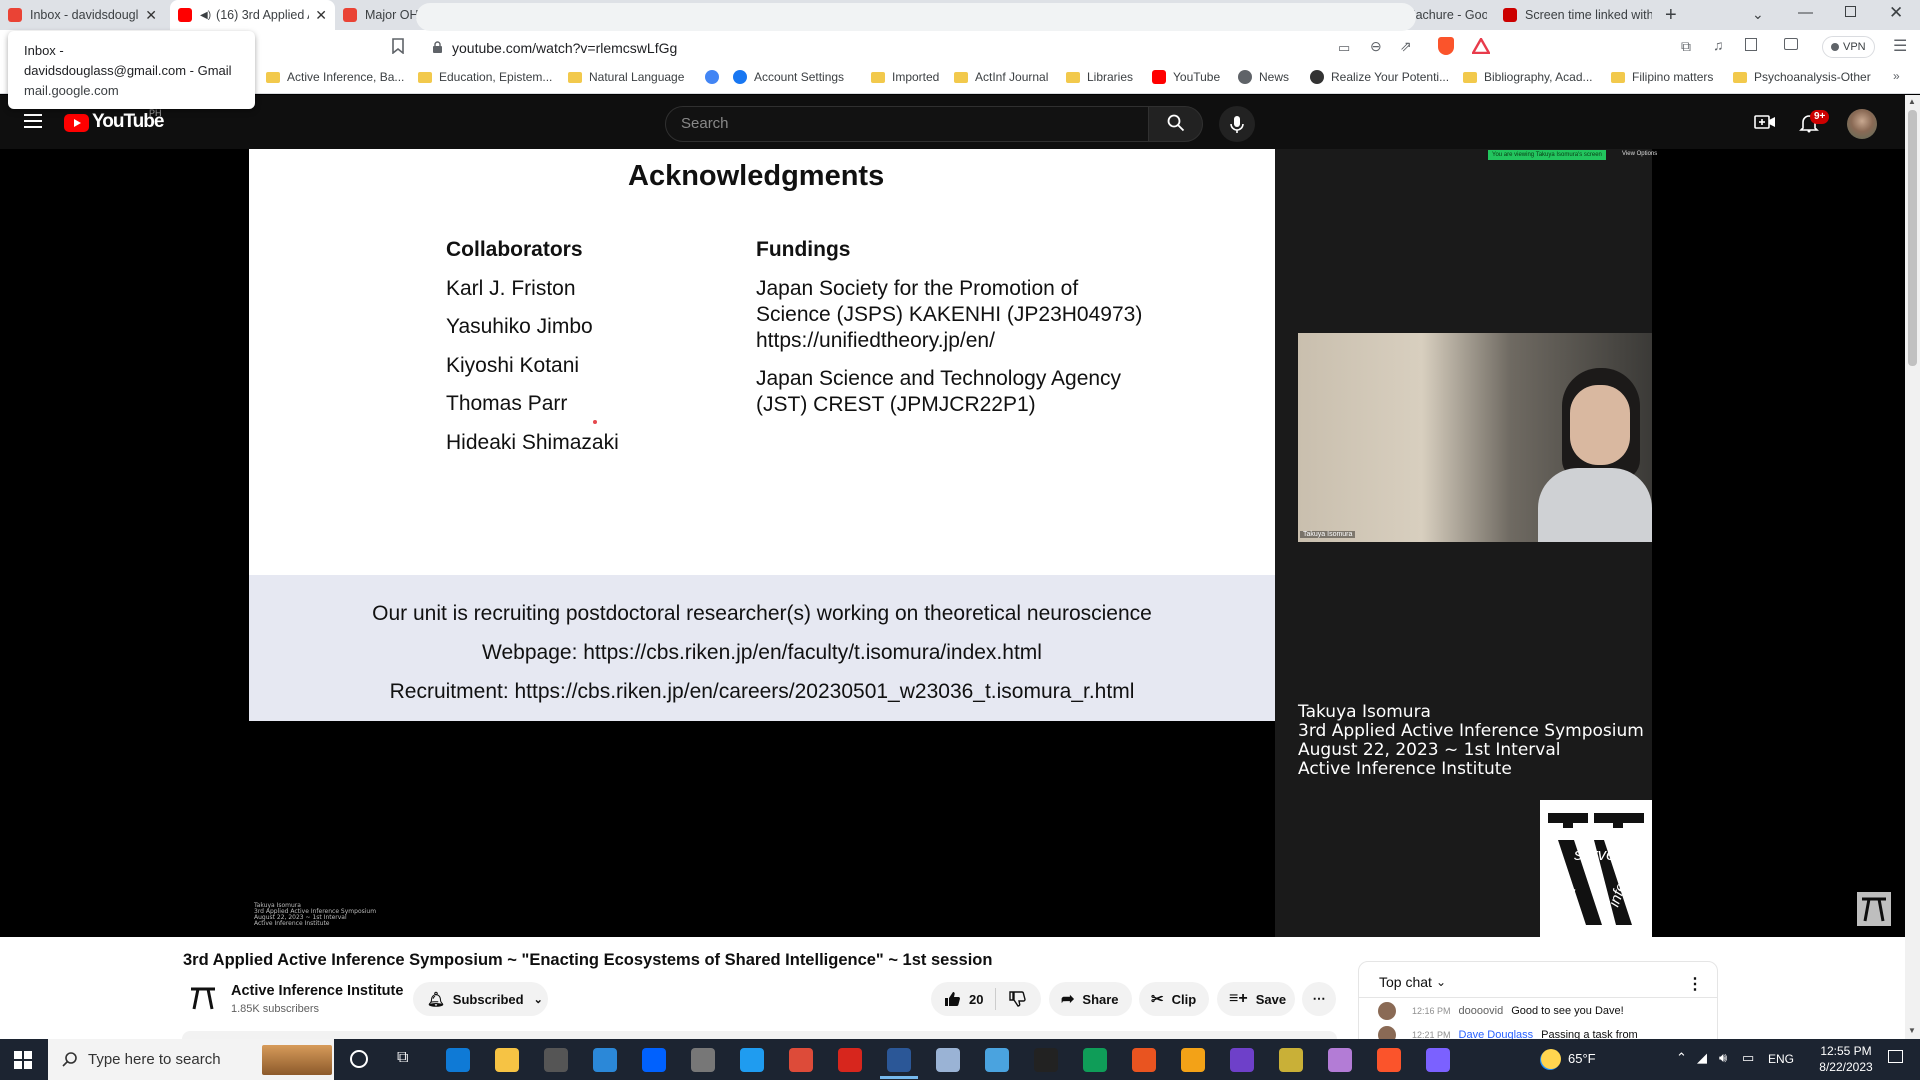 This screenshot has width=1920, height=1080. Describe the element at coordinates (1896, 76) in the screenshot. I see `more-bookmarks-icon: »` at that location.